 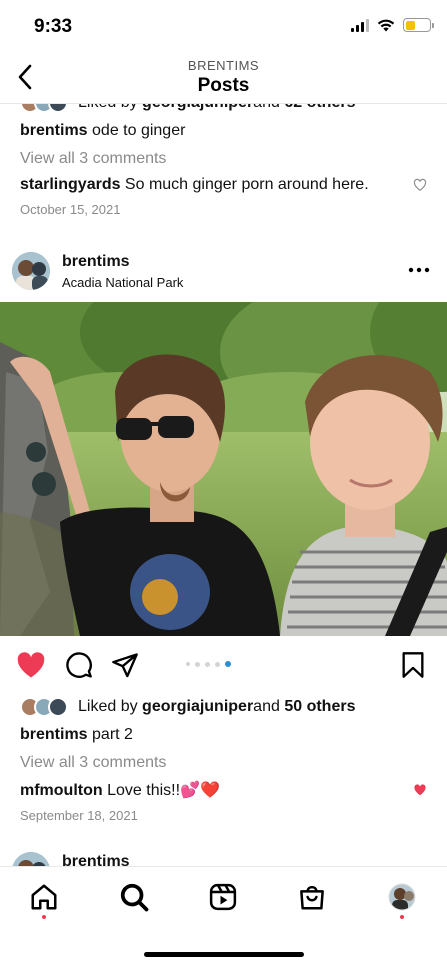 I want to click on status-icons, so click(x=392, y=25).